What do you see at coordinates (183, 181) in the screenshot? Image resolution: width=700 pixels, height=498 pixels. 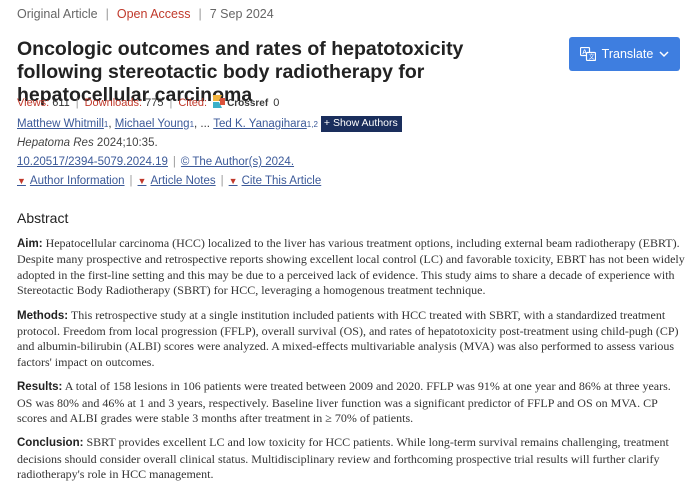 I see `link-label: Article Notes` at bounding box center [183, 181].